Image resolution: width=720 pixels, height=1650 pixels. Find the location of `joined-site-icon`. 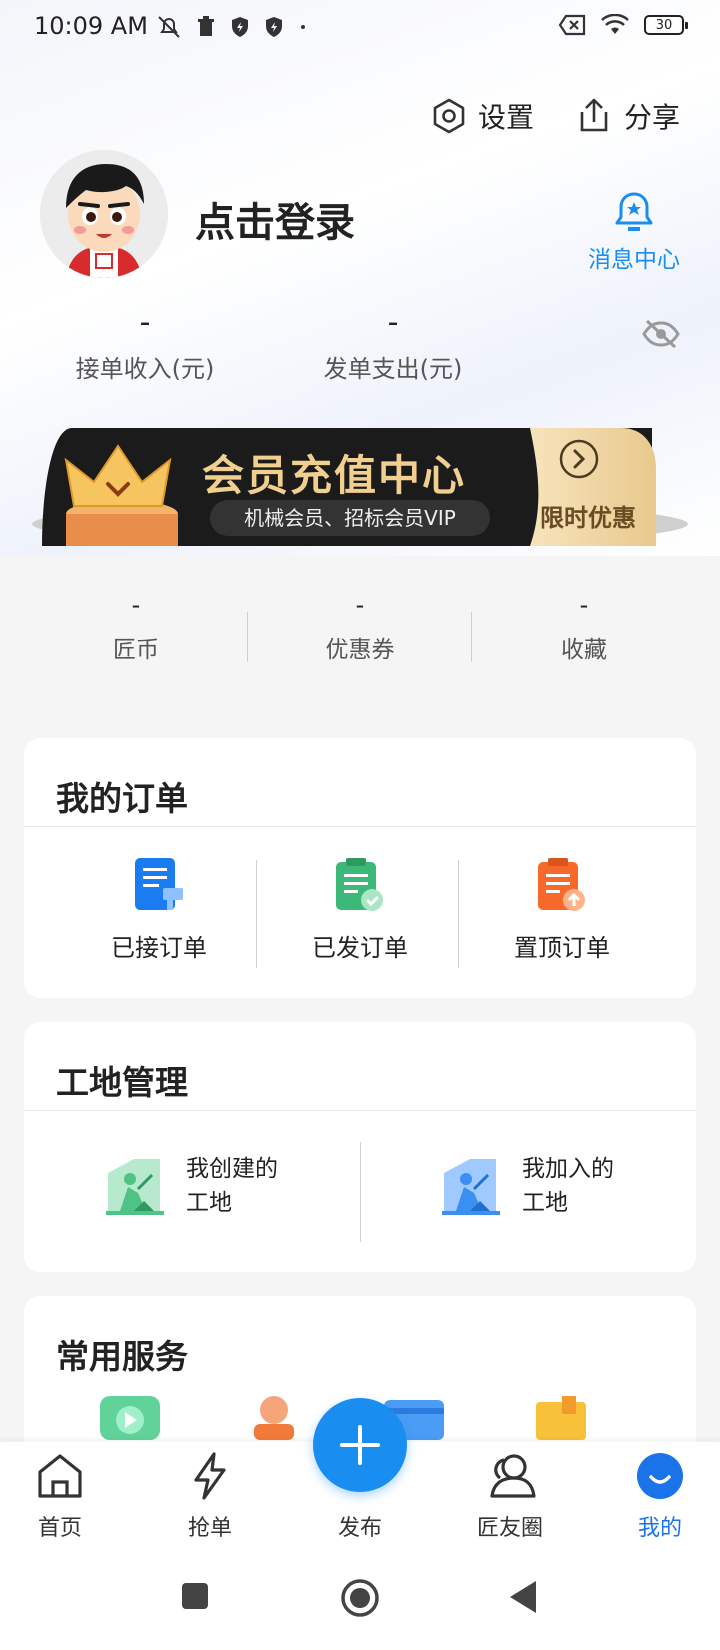

joined-site-icon is located at coordinates (471, 1187).